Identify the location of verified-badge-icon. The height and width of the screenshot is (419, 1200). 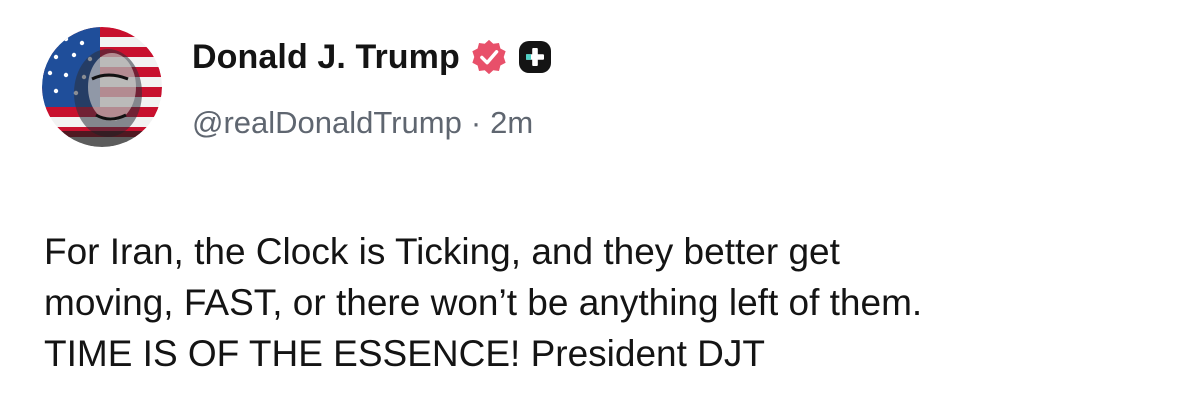
(489, 57).